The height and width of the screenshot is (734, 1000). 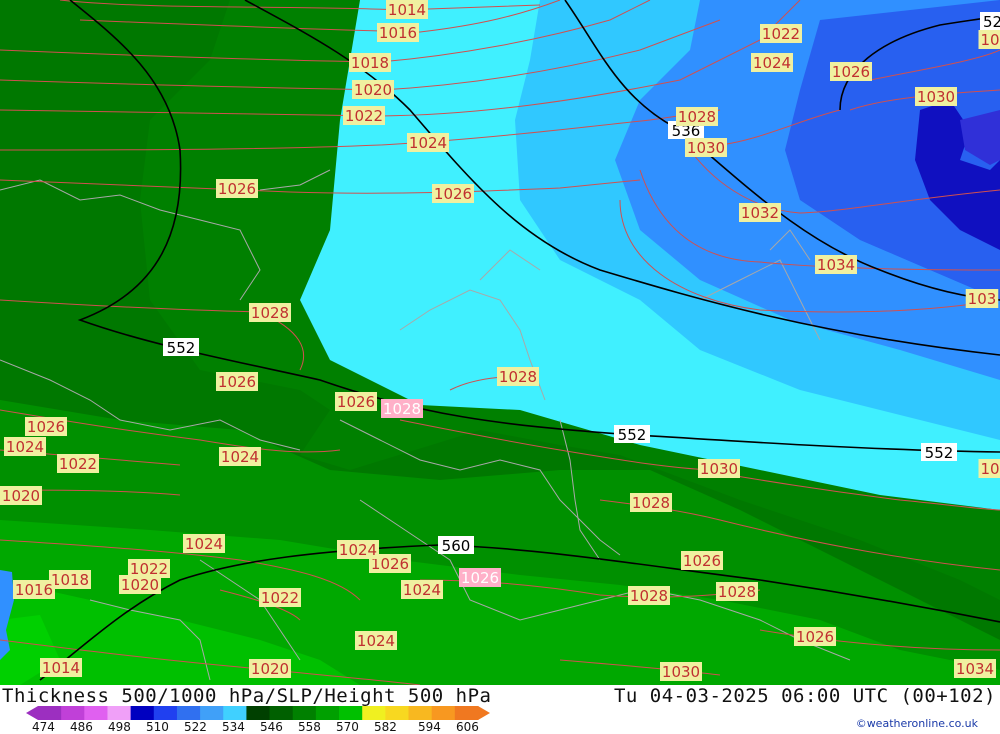 I want to click on colorbar-tick-label: 582, so click(x=385, y=727).